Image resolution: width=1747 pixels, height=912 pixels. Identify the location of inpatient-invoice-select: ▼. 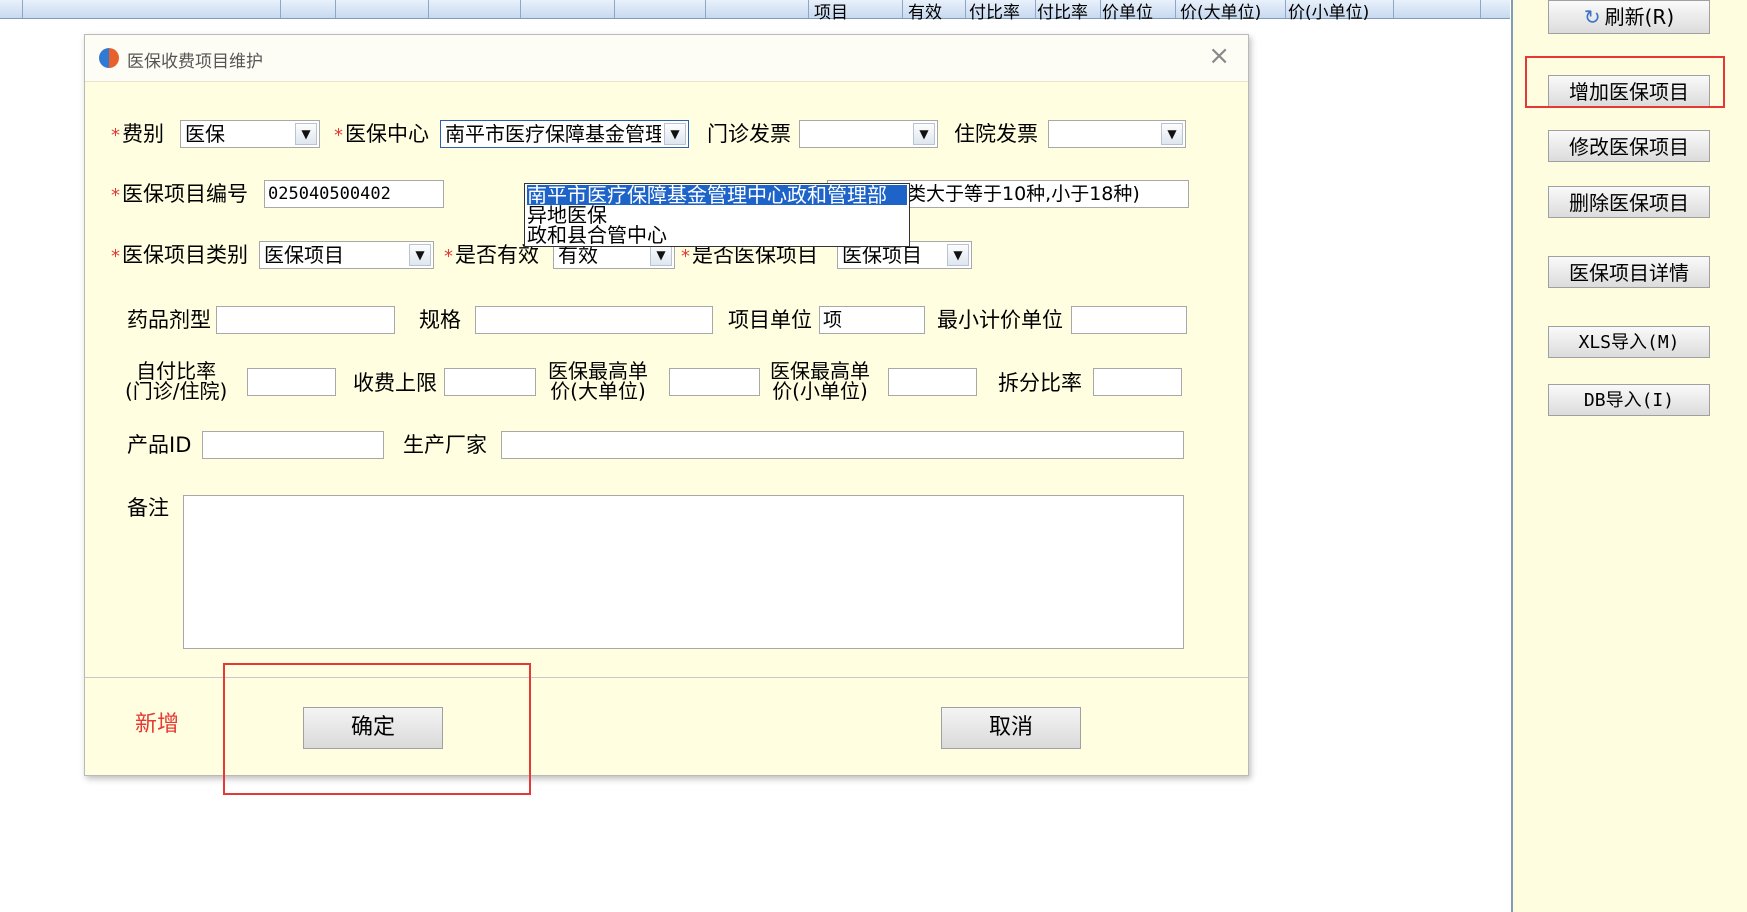
(1117, 134).